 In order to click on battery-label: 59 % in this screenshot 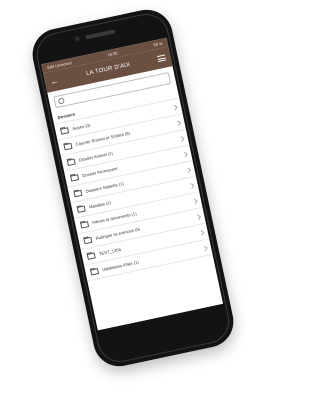, I will do `click(158, 44)`.